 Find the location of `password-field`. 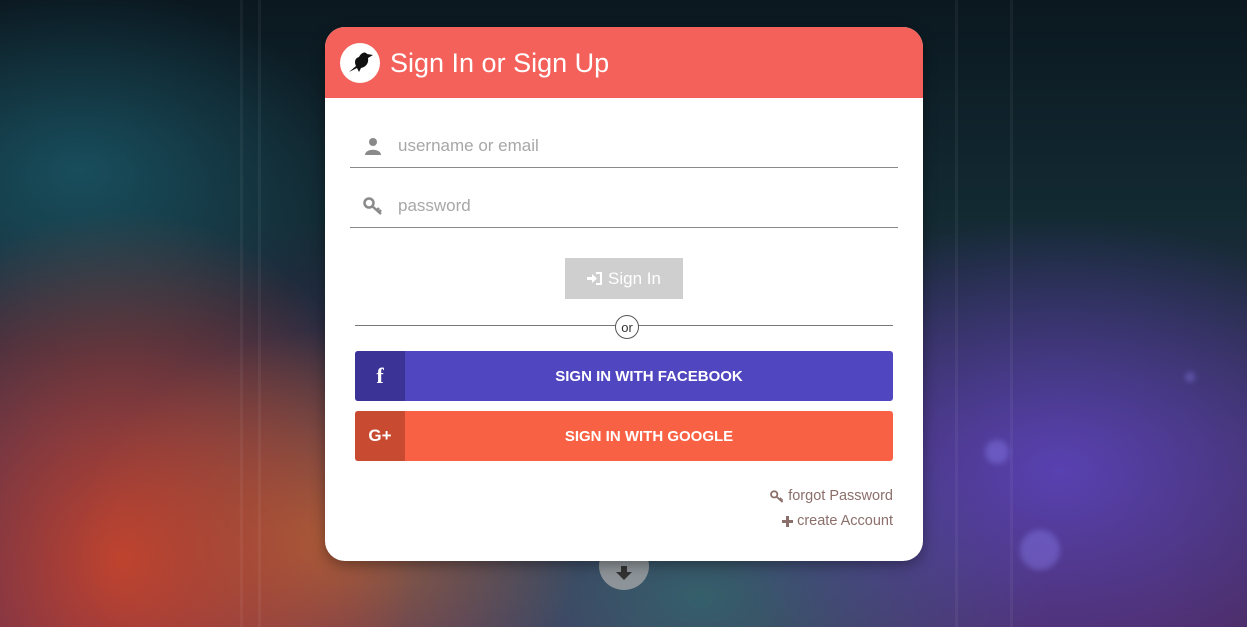

password-field is located at coordinates (624, 206).